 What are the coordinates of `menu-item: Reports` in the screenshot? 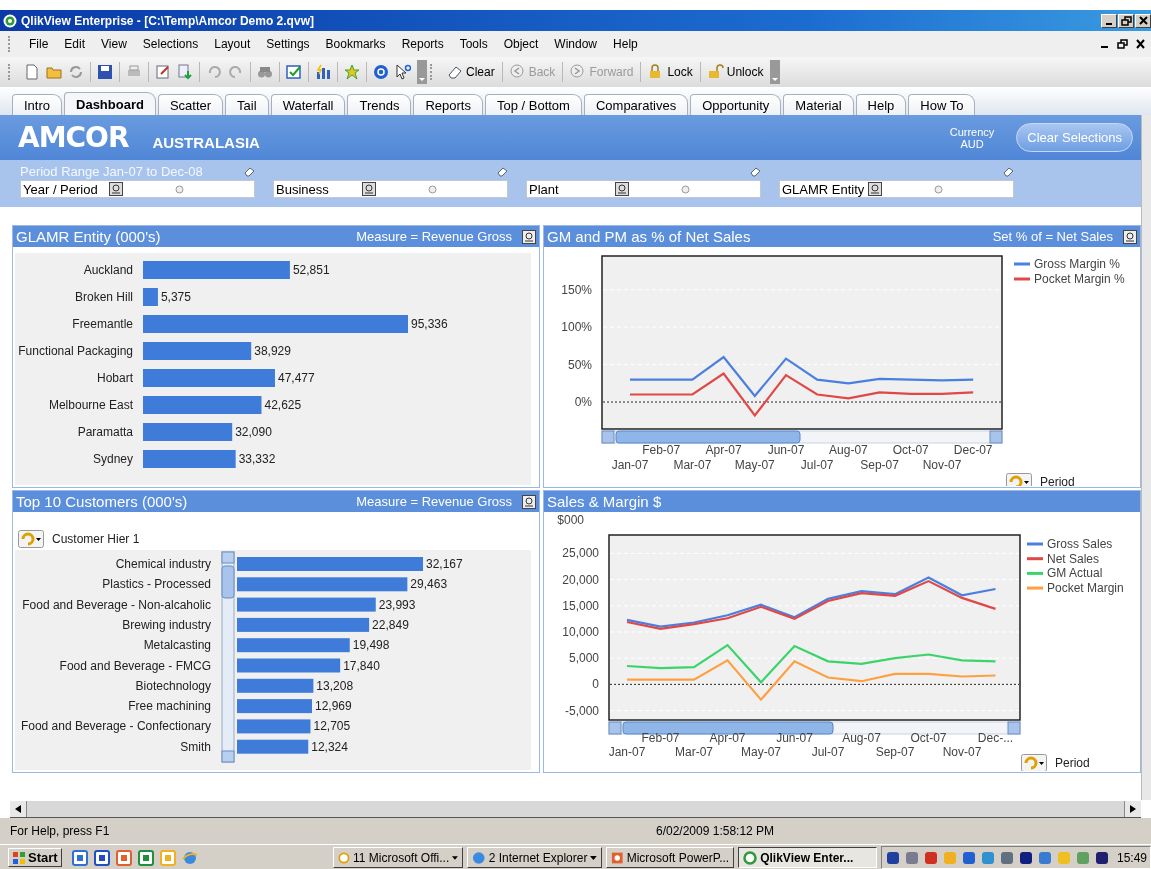 It's located at (422, 44).